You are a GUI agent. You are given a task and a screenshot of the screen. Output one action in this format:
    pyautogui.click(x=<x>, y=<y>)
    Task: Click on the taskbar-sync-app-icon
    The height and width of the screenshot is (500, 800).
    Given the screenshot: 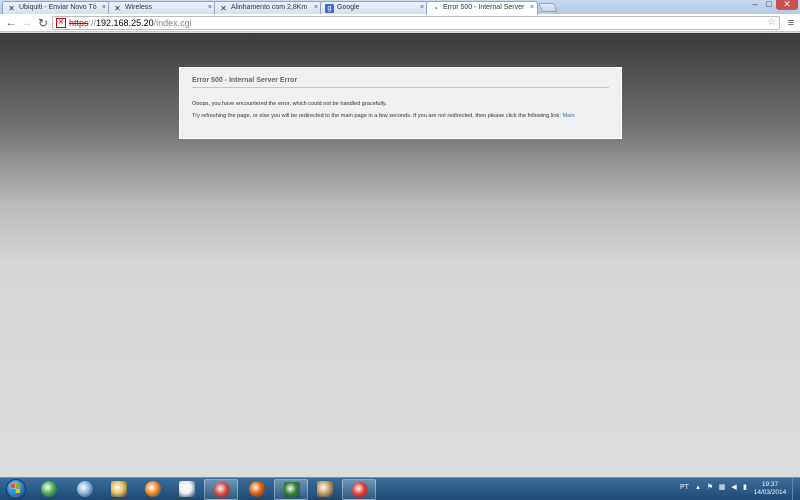 What is the action you would take?
    pyautogui.click(x=360, y=490)
    